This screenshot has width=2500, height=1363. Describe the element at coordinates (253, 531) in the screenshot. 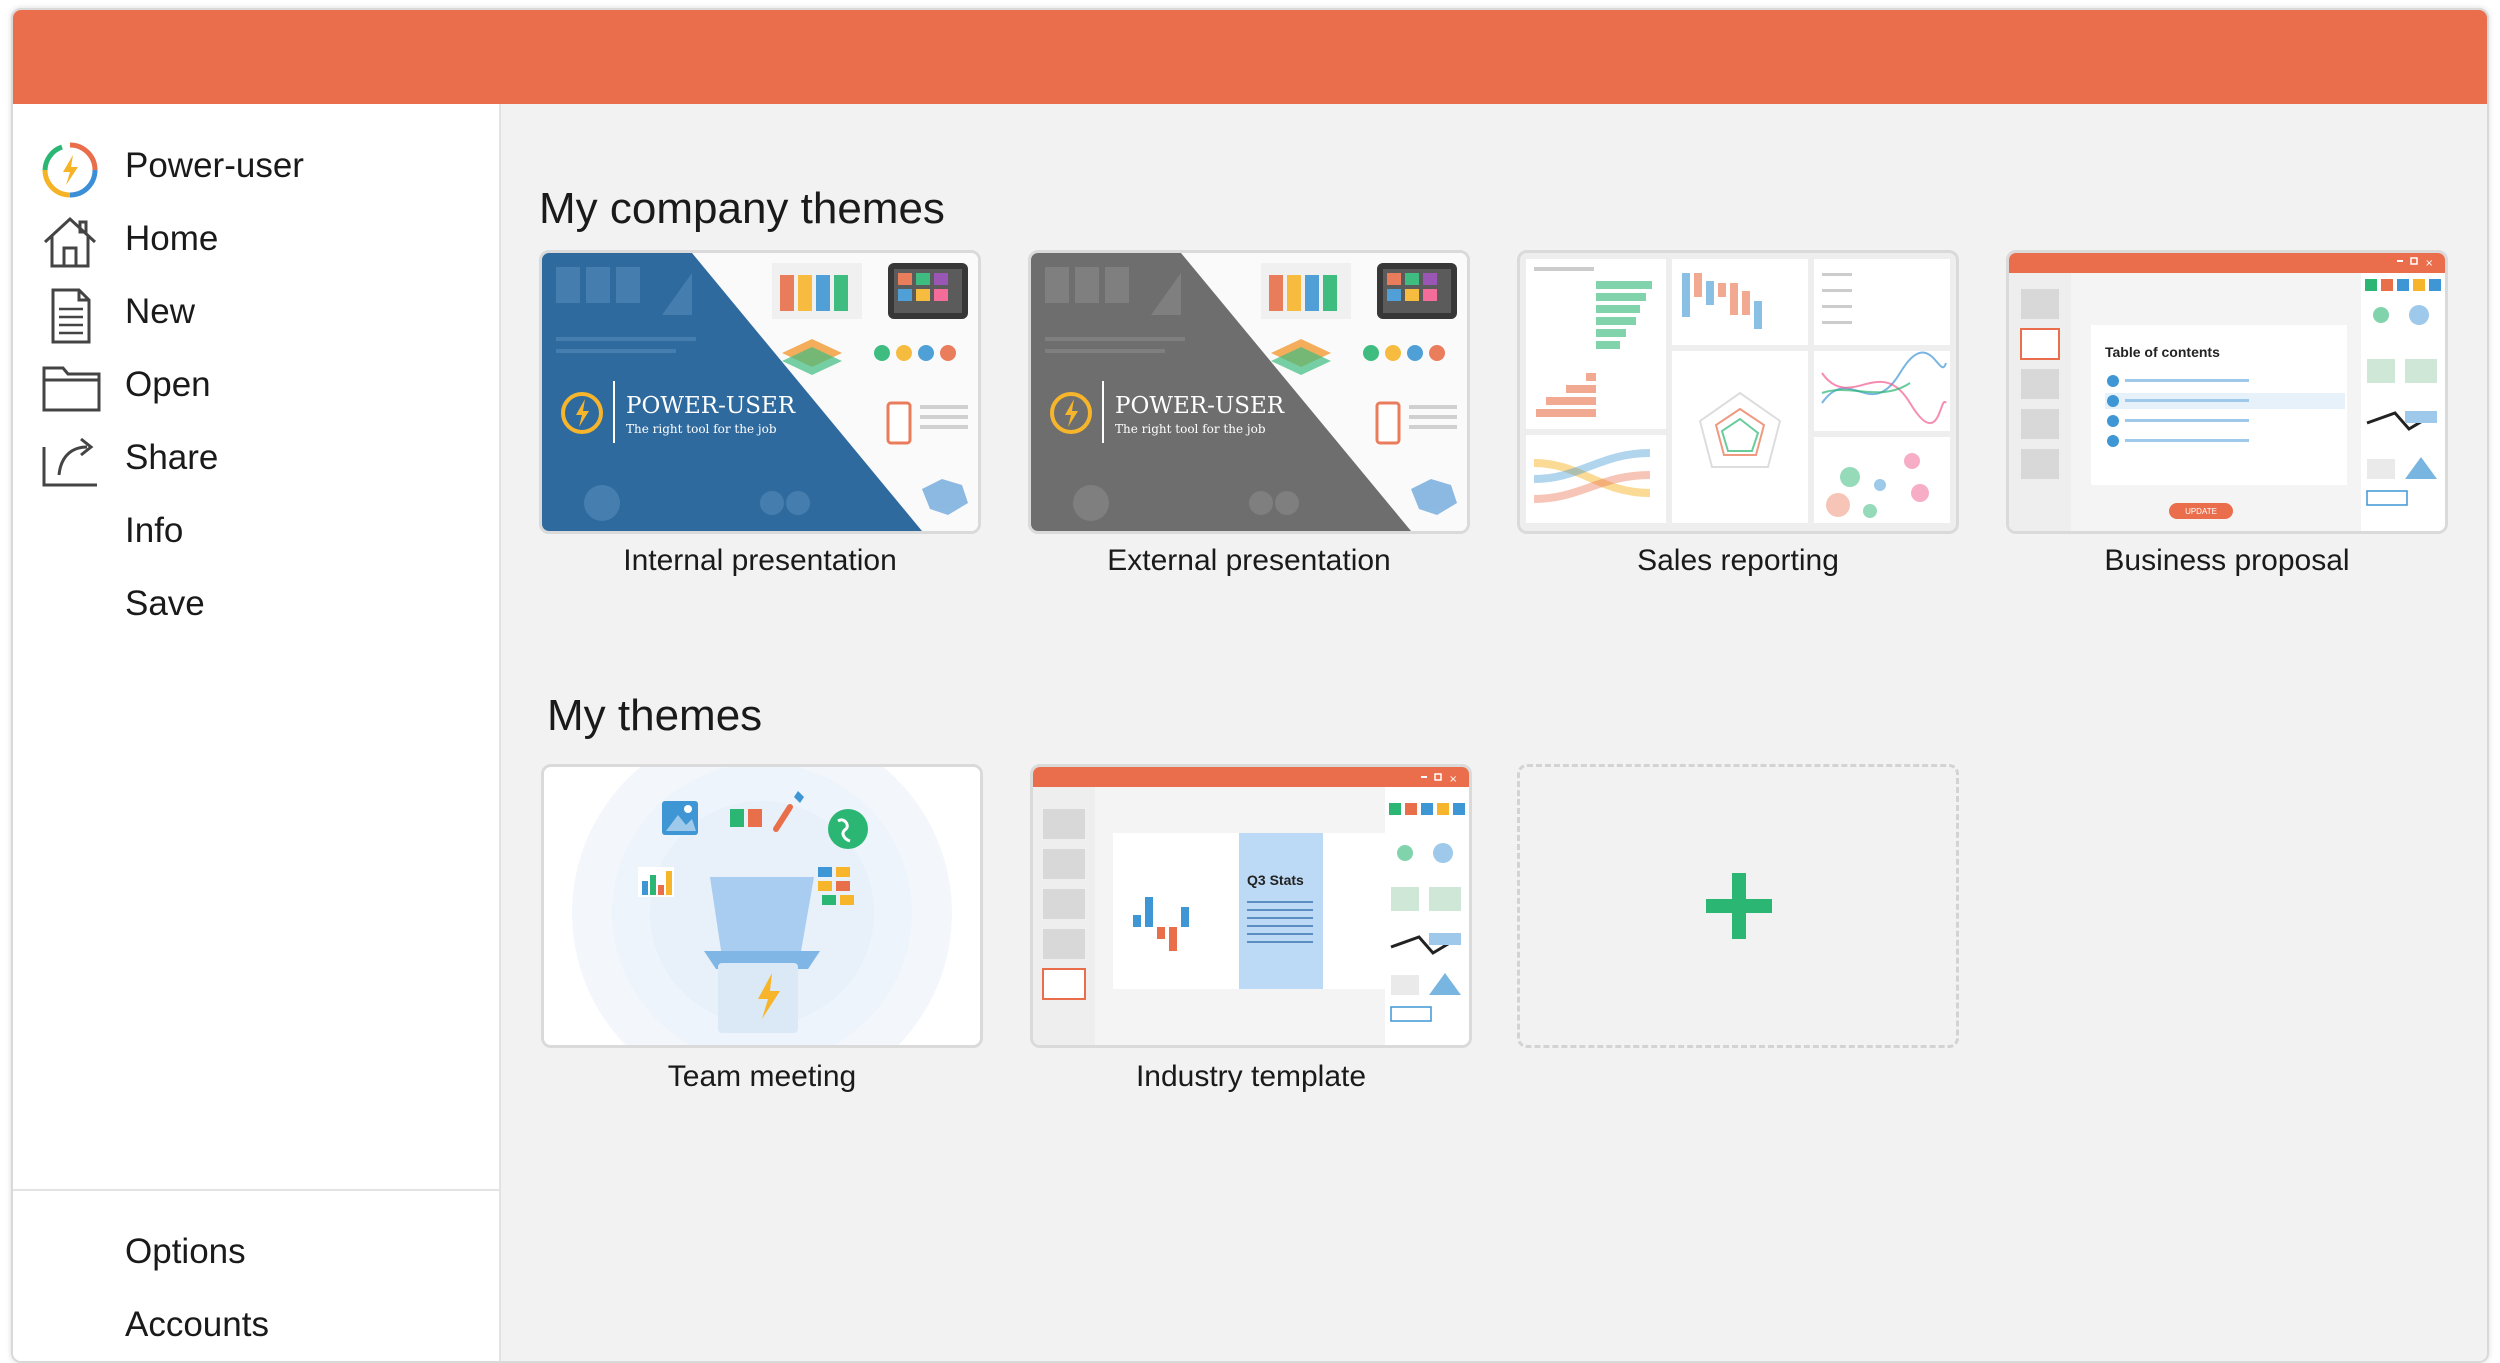

I see `sidebar-item-info: Info` at that location.